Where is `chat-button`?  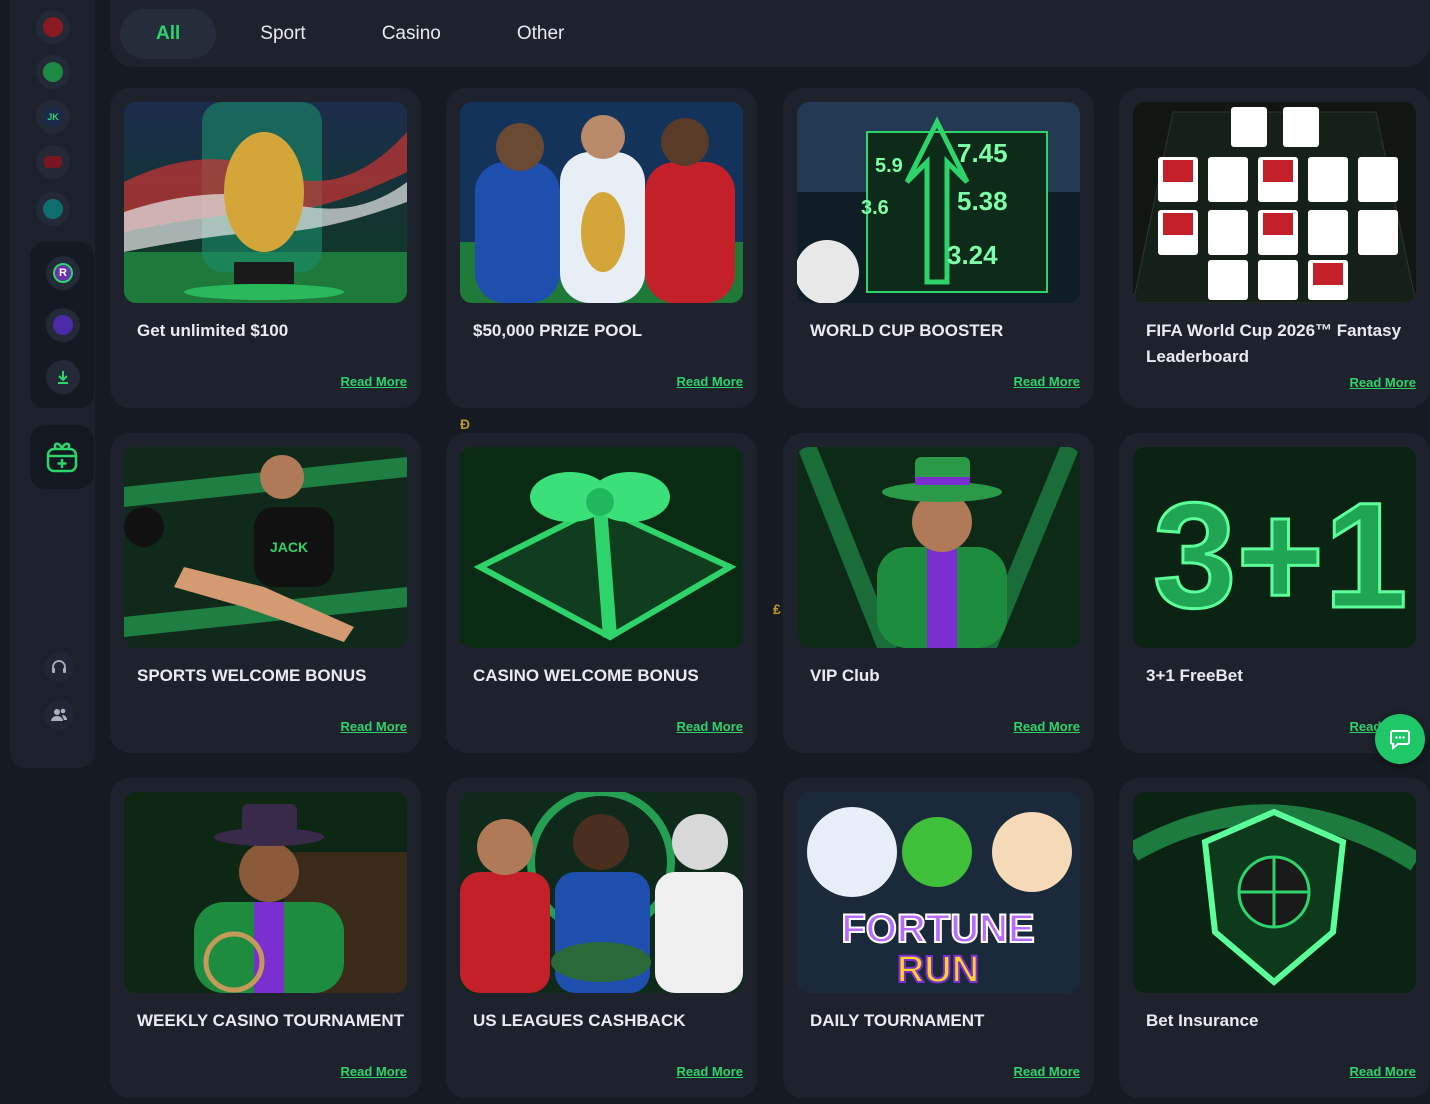 chat-button is located at coordinates (1400, 739).